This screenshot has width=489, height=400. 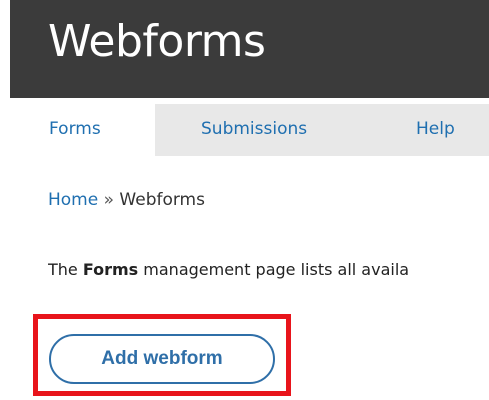 I want to click on description-bold-term: Forms, so click(x=110, y=269).